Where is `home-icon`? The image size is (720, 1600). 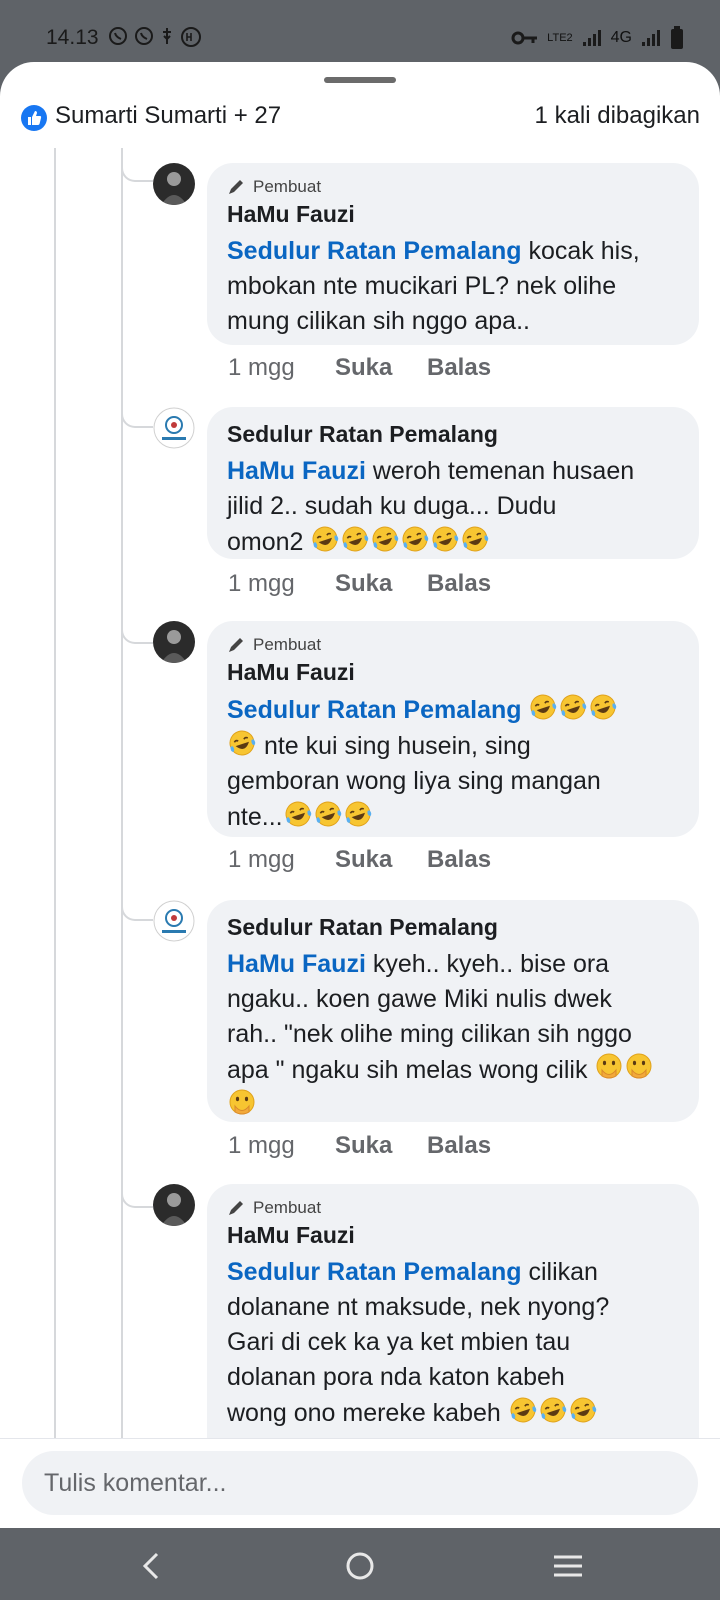
home-icon is located at coordinates (360, 1566).